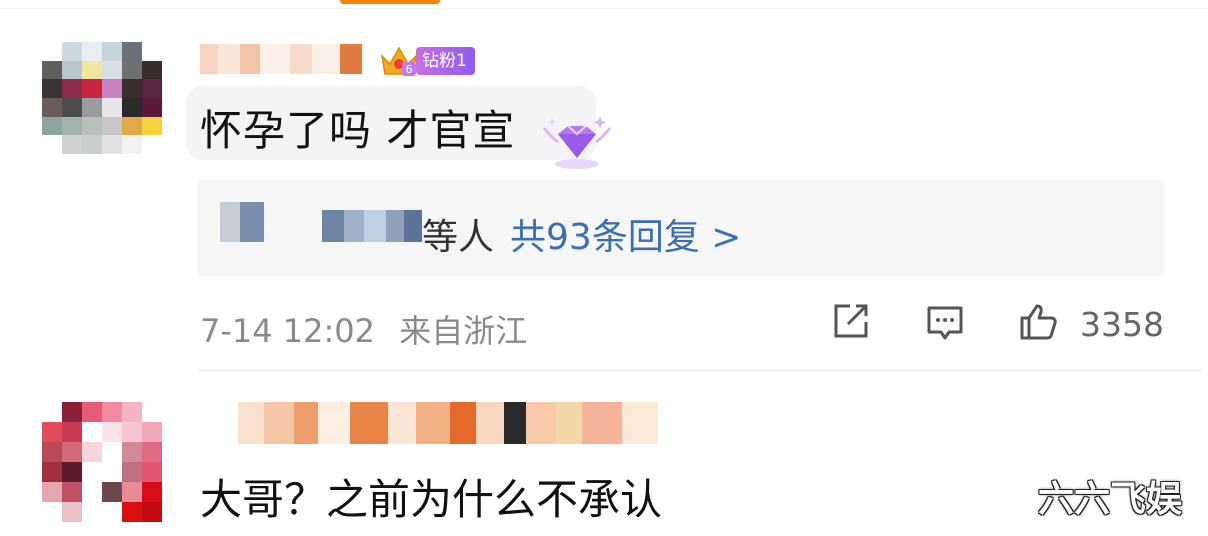  Describe the element at coordinates (577, 142) in the screenshot. I see `diamond-gem-icon` at that location.